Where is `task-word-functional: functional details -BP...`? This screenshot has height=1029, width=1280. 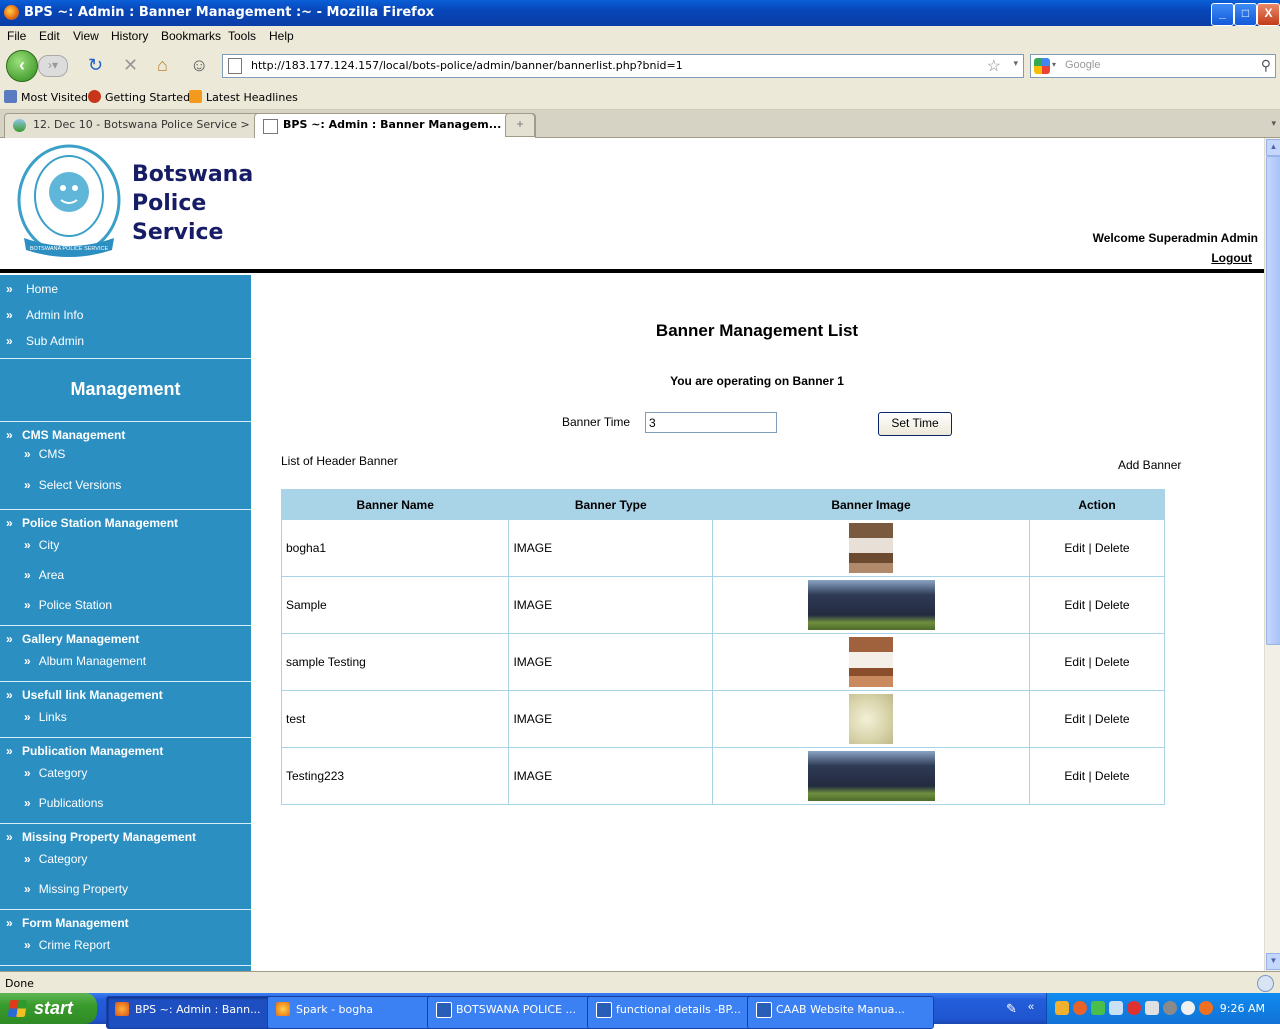
task-word-functional: functional details -BP... is located at coordinates (680, 1012).